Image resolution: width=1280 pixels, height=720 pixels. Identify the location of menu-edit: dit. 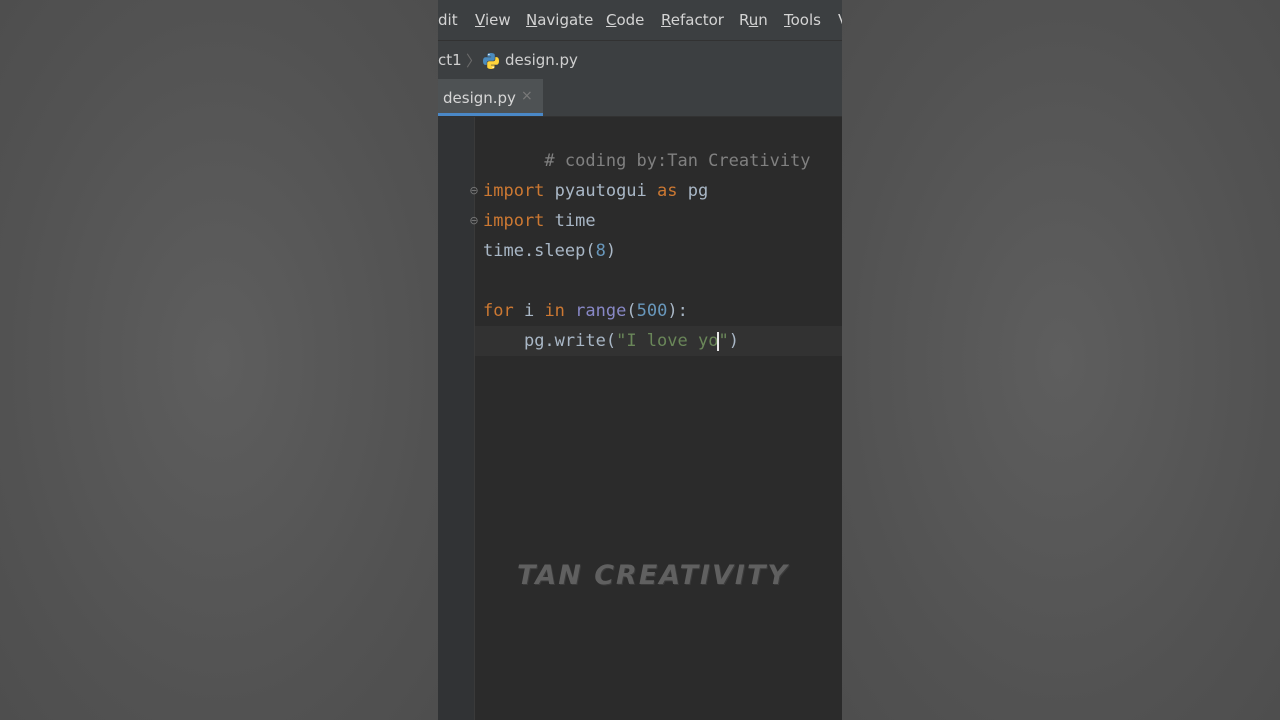
(448, 20).